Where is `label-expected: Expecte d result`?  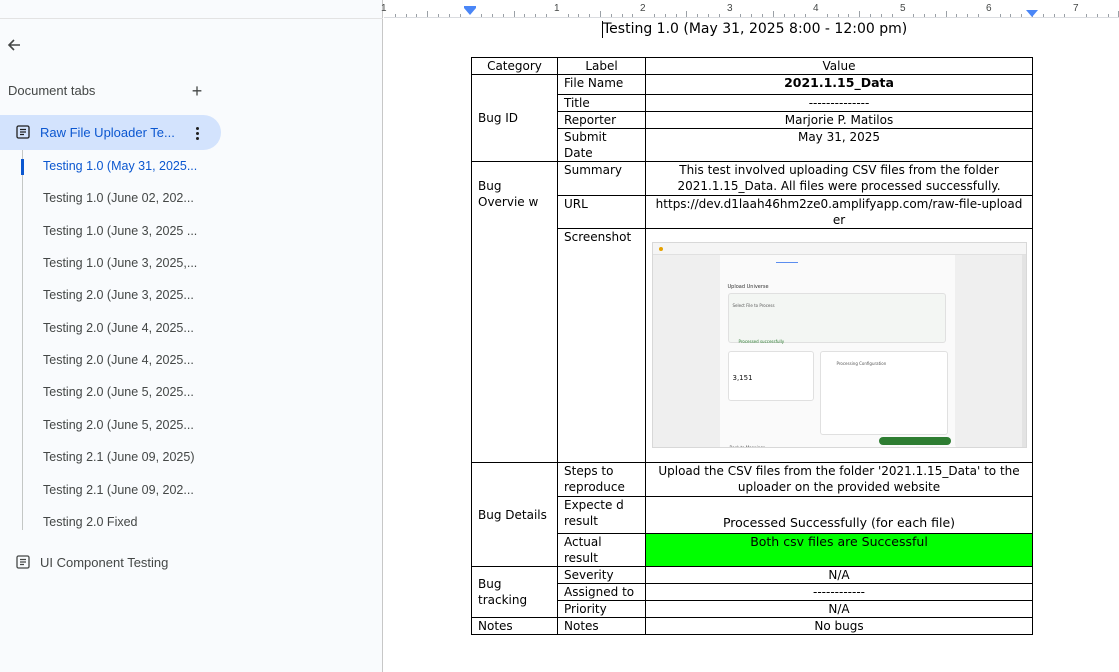 label-expected: Expecte d result is located at coordinates (601, 515).